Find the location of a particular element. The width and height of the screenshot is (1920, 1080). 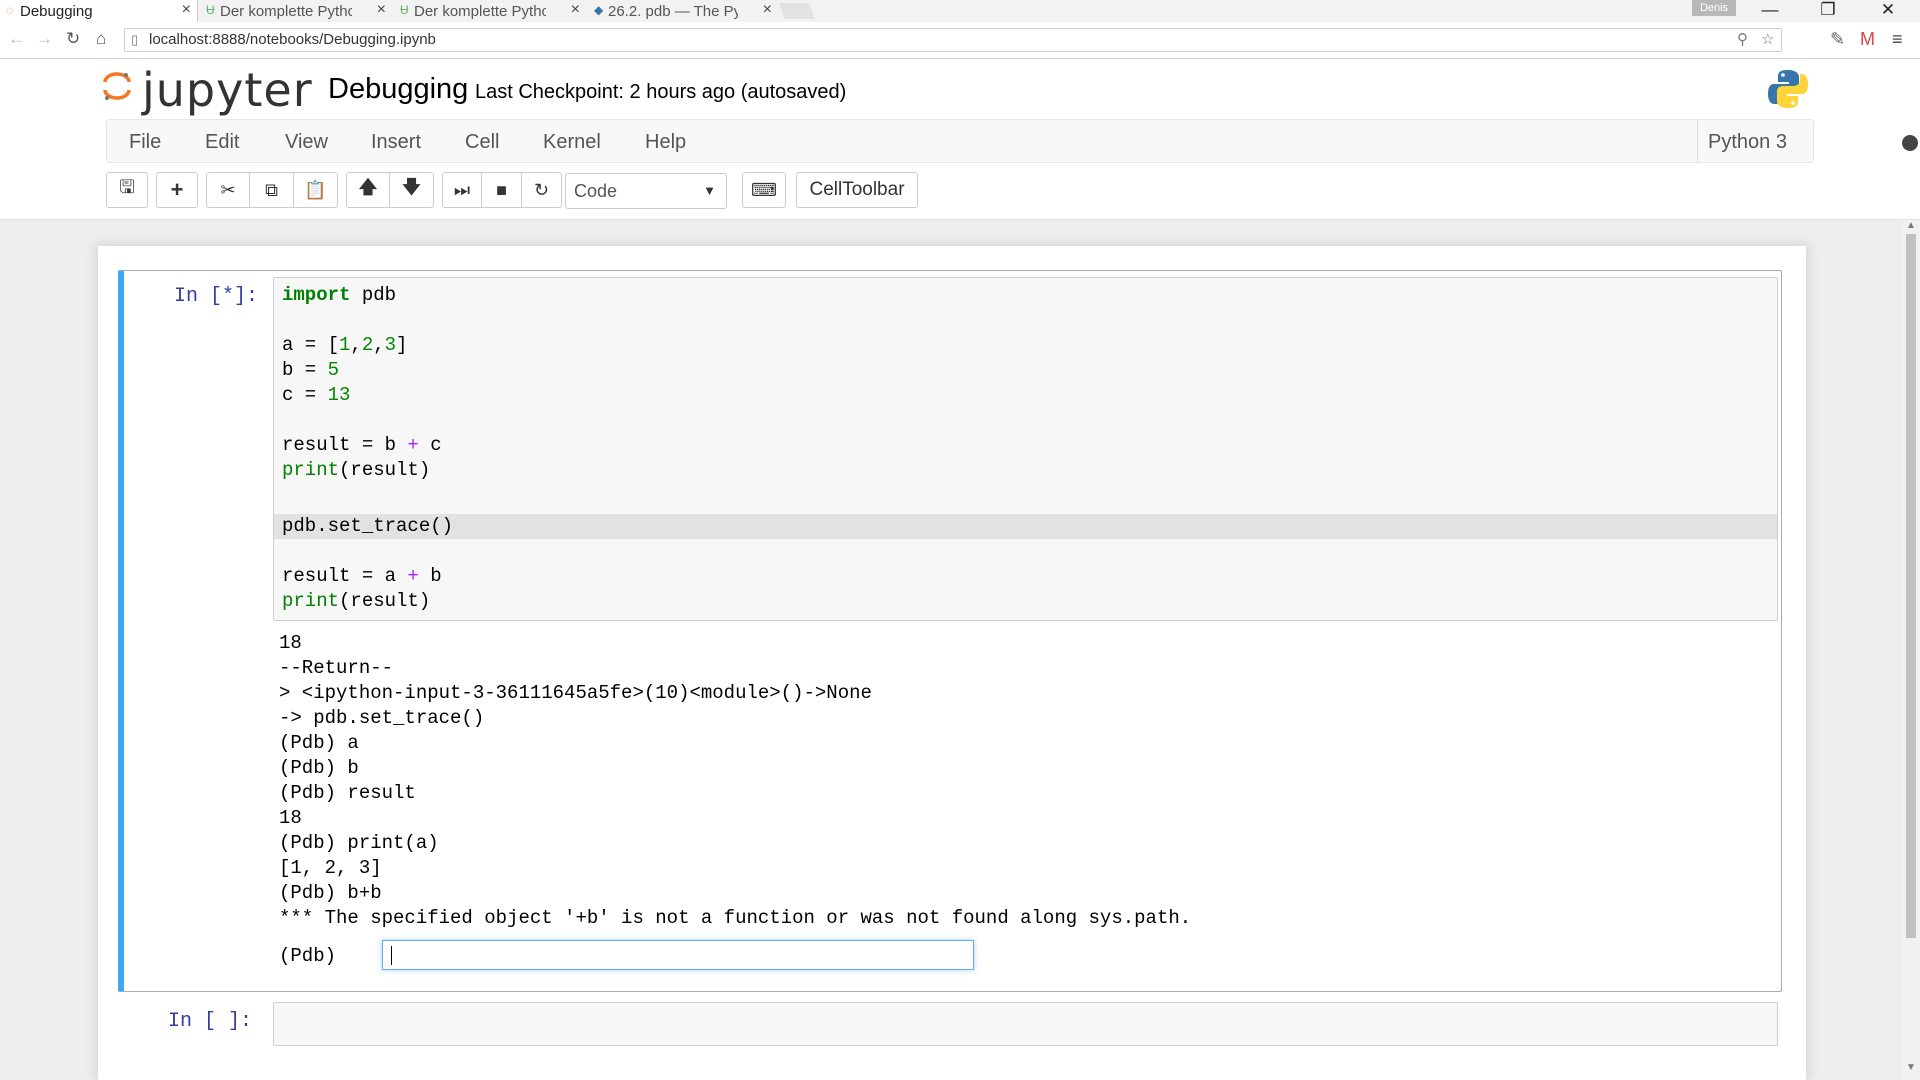

code-line-10: pdb.set_trace() is located at coordinates (368, 526).